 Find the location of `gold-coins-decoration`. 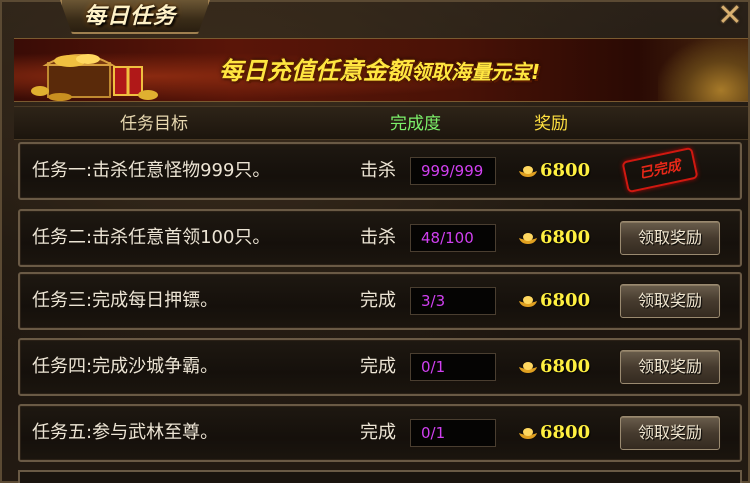

gold-coins-decoration is located at coordinates (703, 70).